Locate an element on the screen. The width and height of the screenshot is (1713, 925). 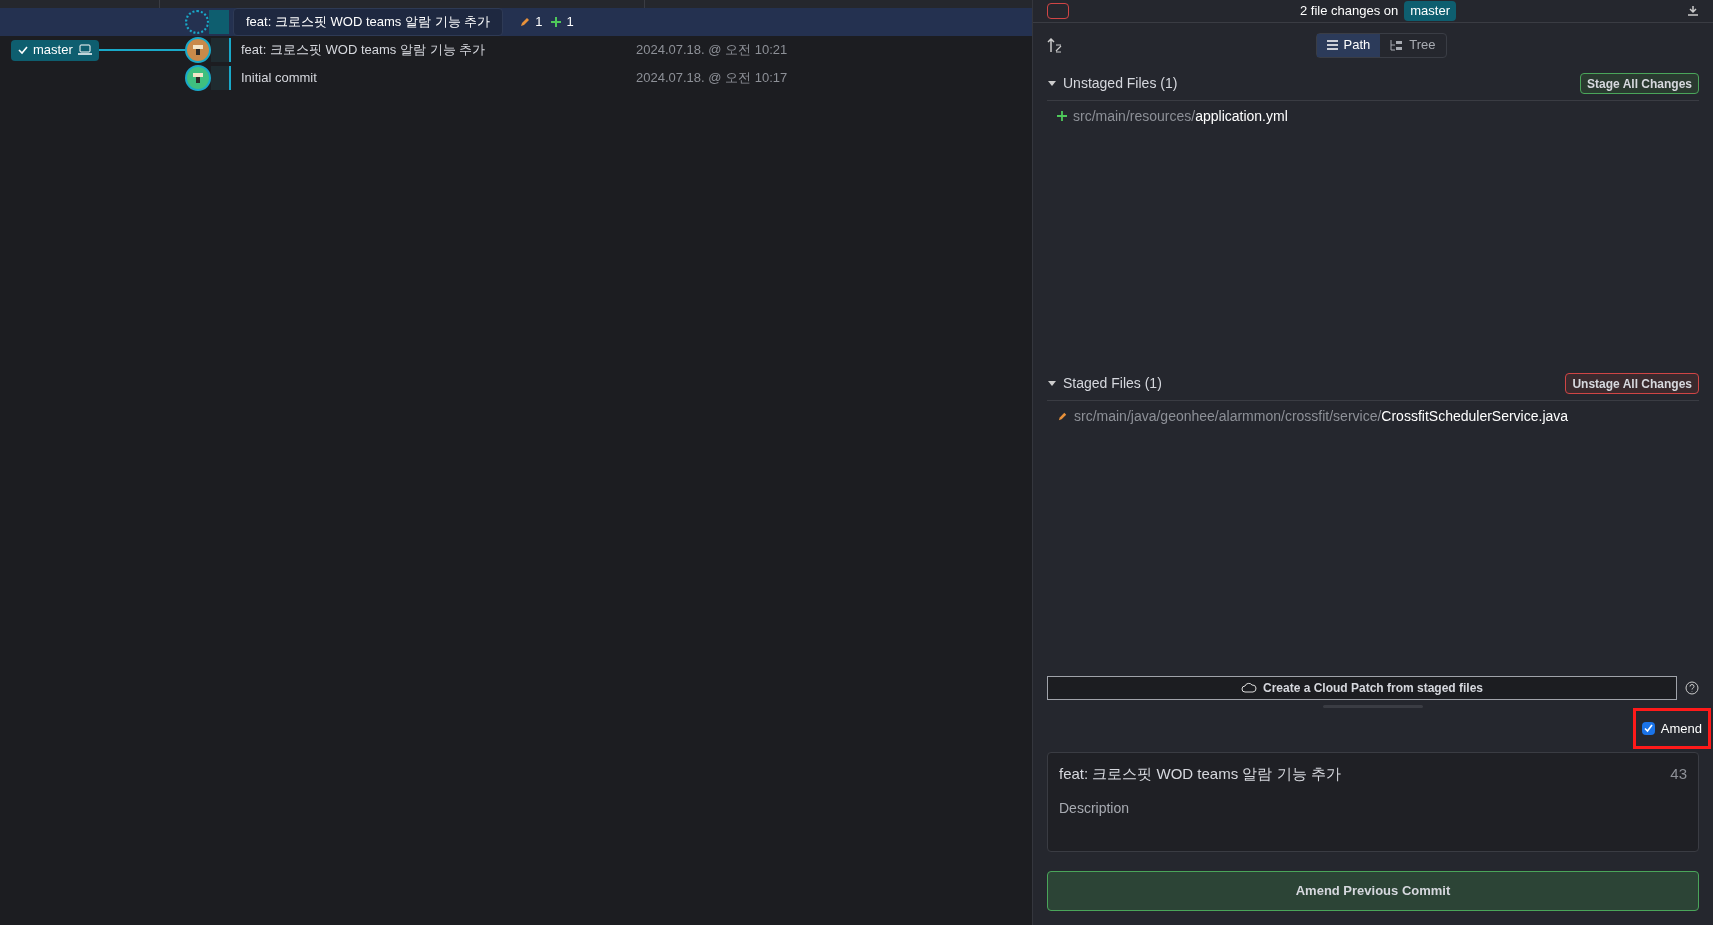
branch-label: master is located at coordinates (55, 50).